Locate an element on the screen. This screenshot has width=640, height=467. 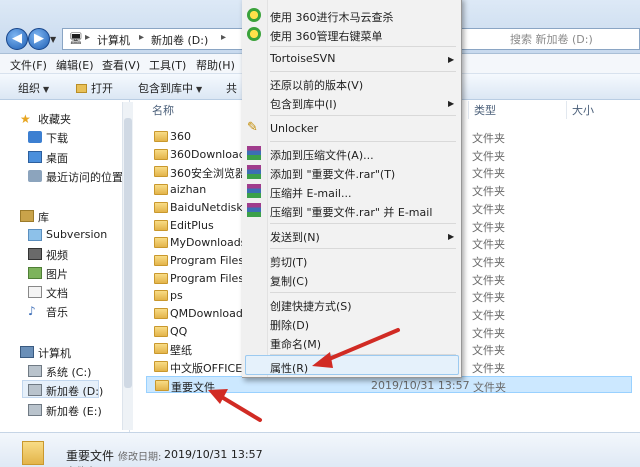
menu-item-send-to: 发送到(N) is located at coordinates (295, 237).